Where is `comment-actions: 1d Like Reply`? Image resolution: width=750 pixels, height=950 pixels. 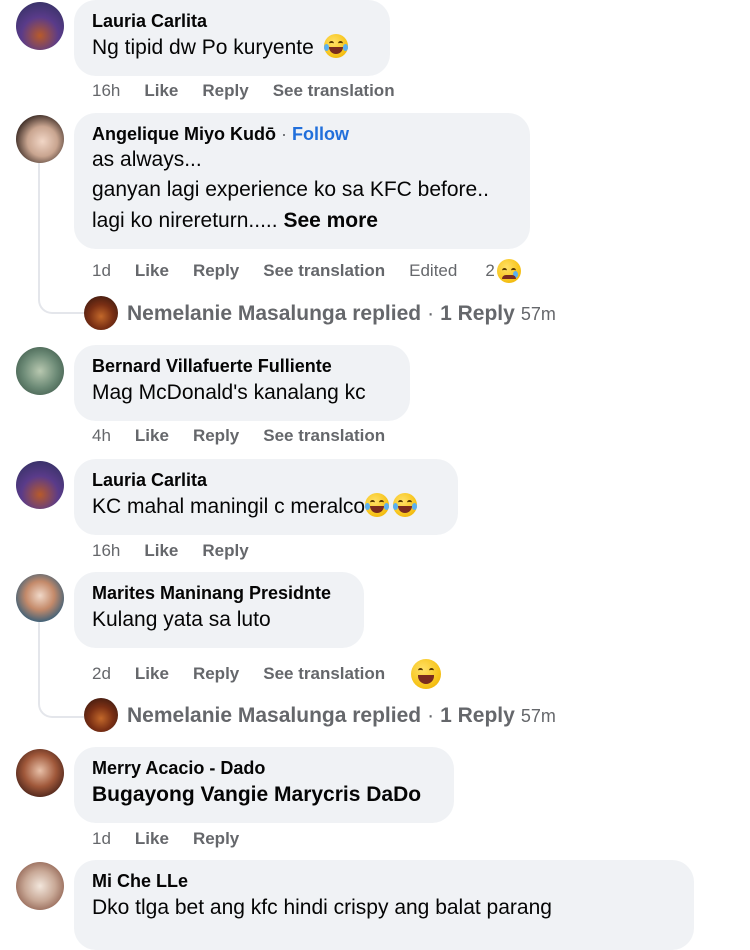 comment-actions: 1d Like Reply is located at coordinates (177, 839).